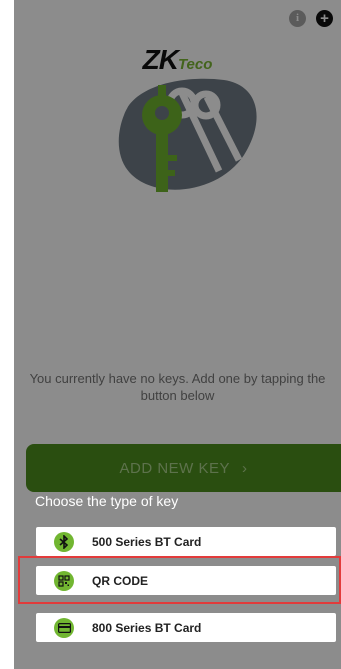 This screenshot has height=669, width=341. What do you see at coordinates (147, 627) in the screenshot?
I see `option-label: 800 Series BT Card` at bounding box center [147, 627].